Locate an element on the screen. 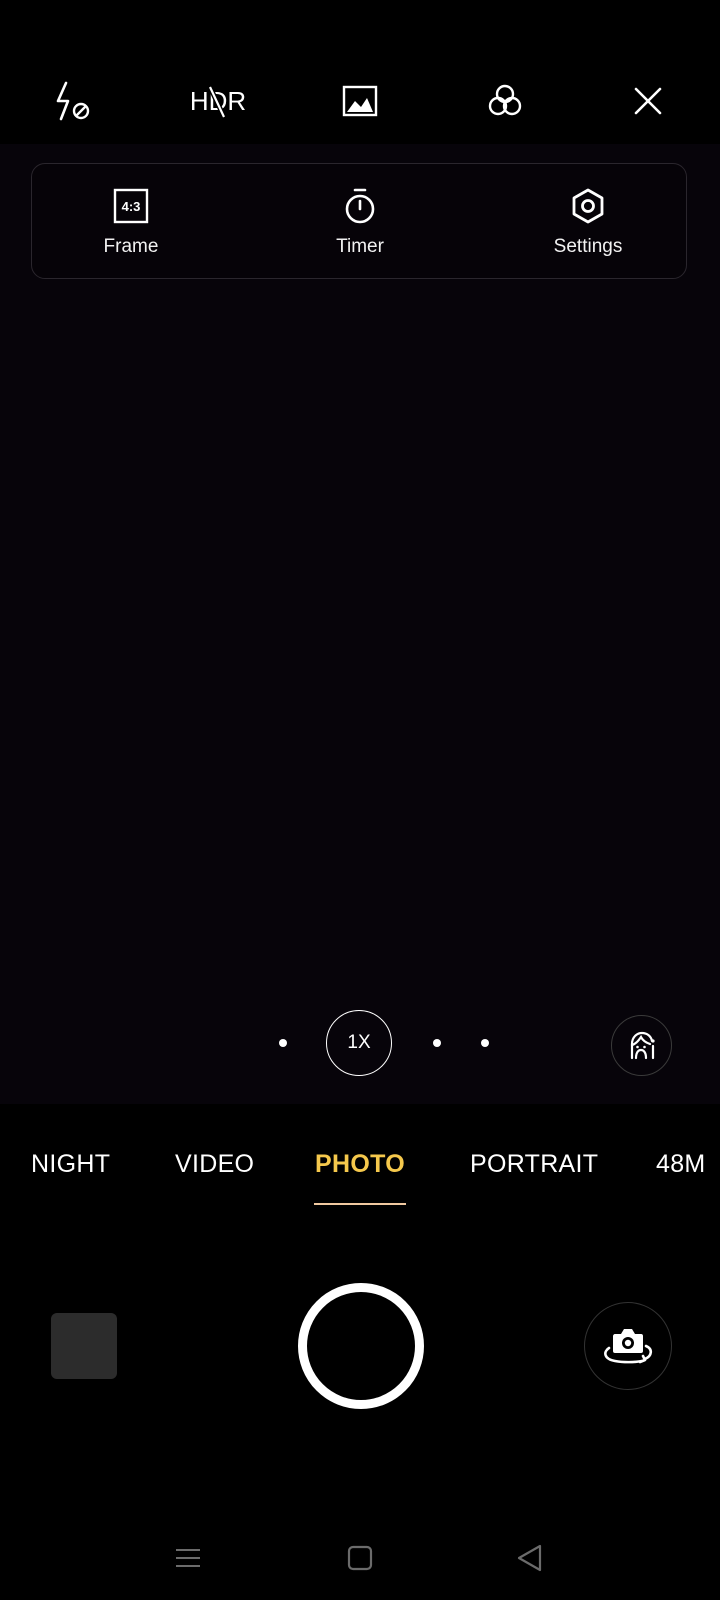 The width and height of the screenshot is (720, 1600). aspect-ratio-icon: 4:3 is located at coordinates (131, 206).